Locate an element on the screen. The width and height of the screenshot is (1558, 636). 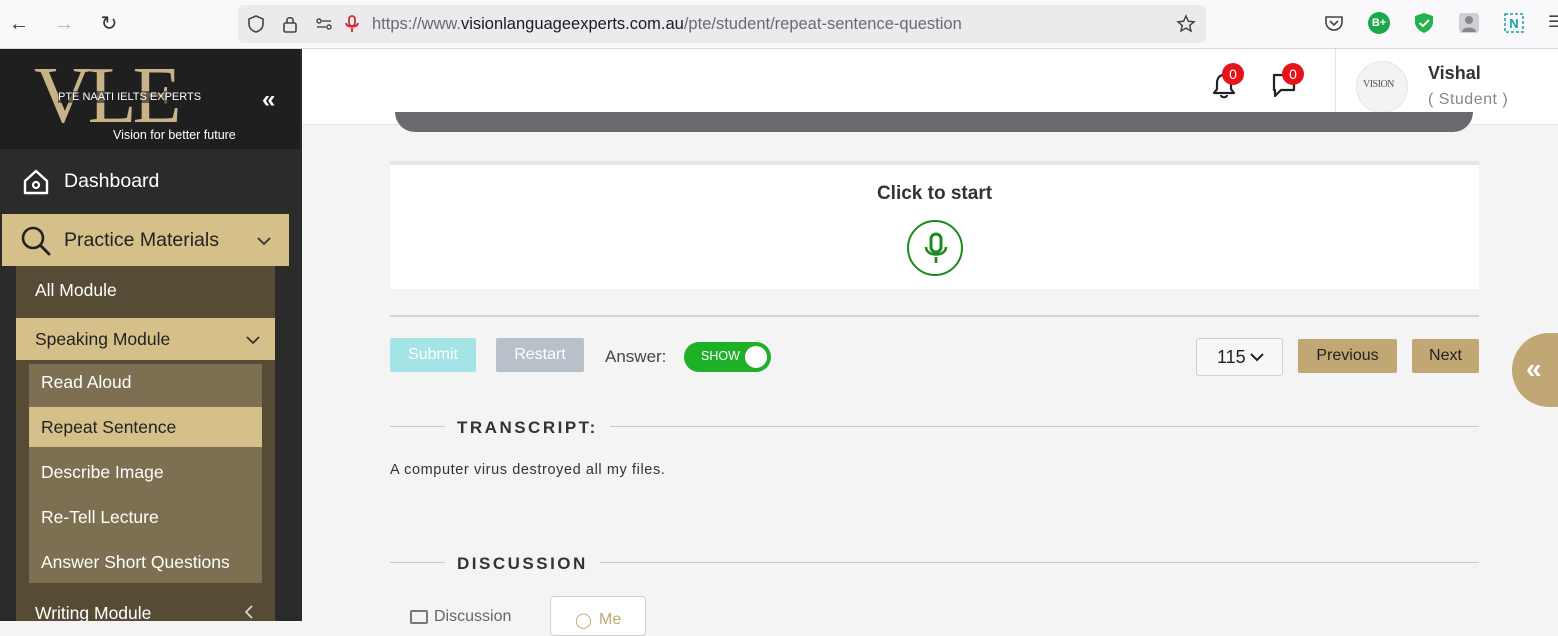
restart-button: Restart is located at coordinates (540, 355).